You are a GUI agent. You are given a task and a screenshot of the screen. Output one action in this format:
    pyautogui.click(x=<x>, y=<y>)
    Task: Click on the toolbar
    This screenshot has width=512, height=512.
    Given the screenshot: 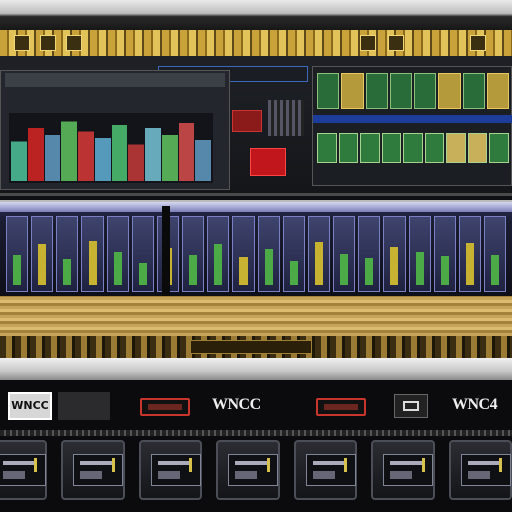 What is the action you would take?
    pyautogui.click(x=256, y=43)
    